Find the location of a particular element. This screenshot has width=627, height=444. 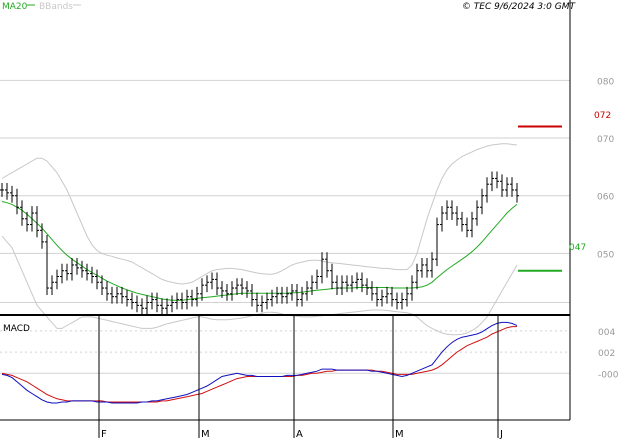

macd-y-tick-label: -000 is located at coordinates (608, 375).